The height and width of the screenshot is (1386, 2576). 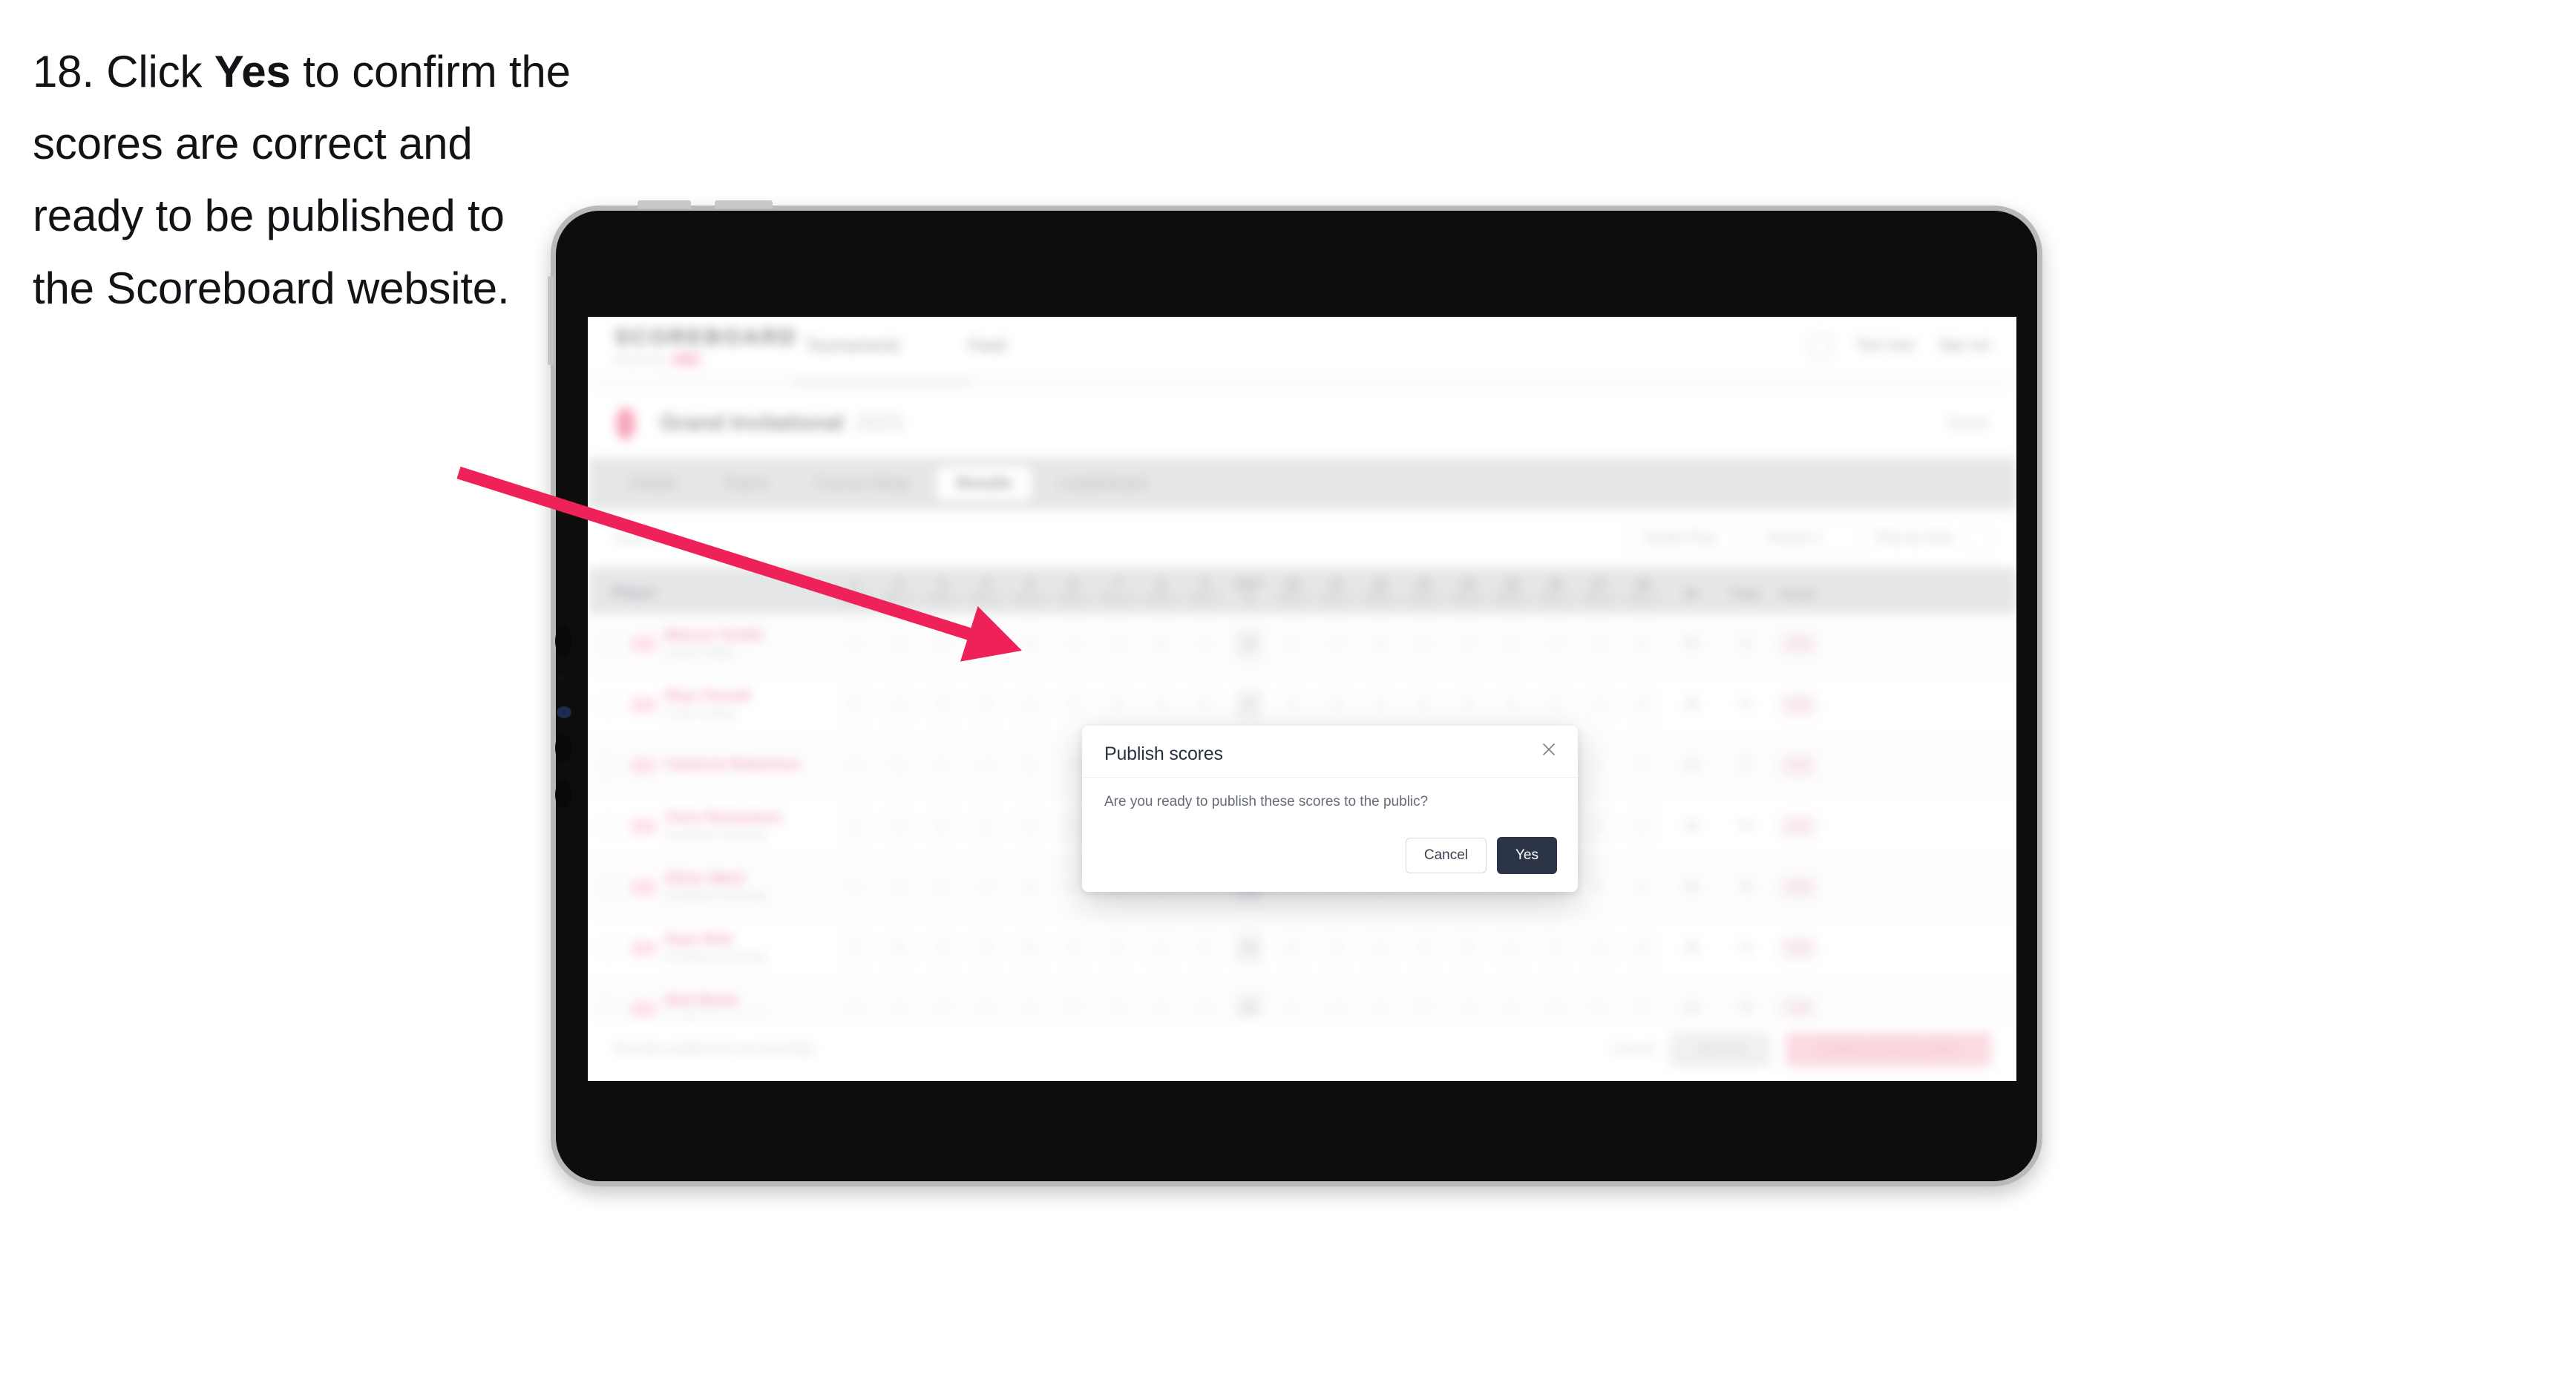 I want to click on cell-hole-score: 36, so click(x=1249, y=643).